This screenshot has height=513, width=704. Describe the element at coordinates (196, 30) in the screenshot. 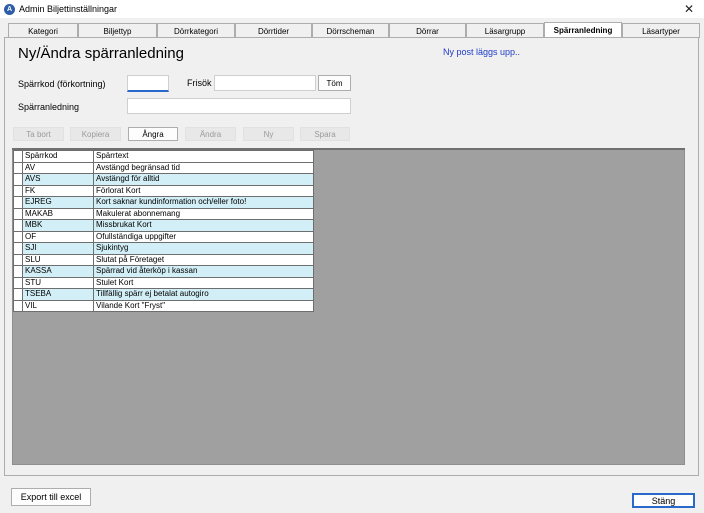

I see `tab-dorrkategori: Dörrkategori` at that location.